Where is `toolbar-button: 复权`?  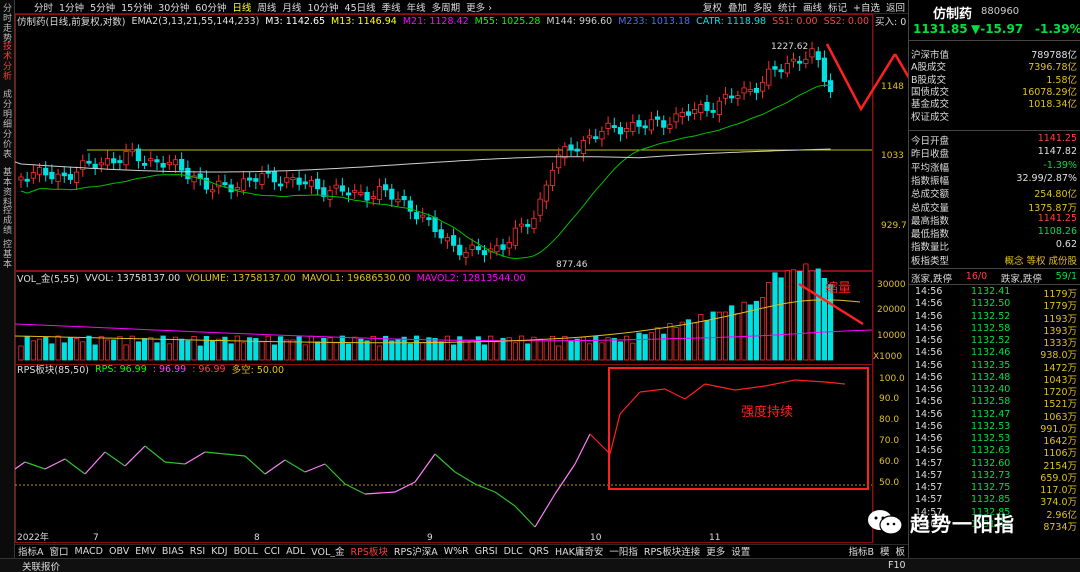 toolbar-button: 复权 is located at coordinates (712, 7).